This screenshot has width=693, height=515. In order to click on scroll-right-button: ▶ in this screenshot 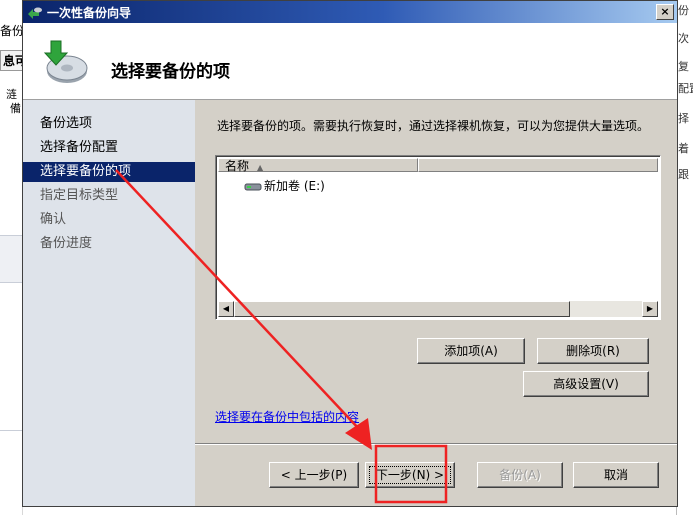, I will do `click(650, 309)`.